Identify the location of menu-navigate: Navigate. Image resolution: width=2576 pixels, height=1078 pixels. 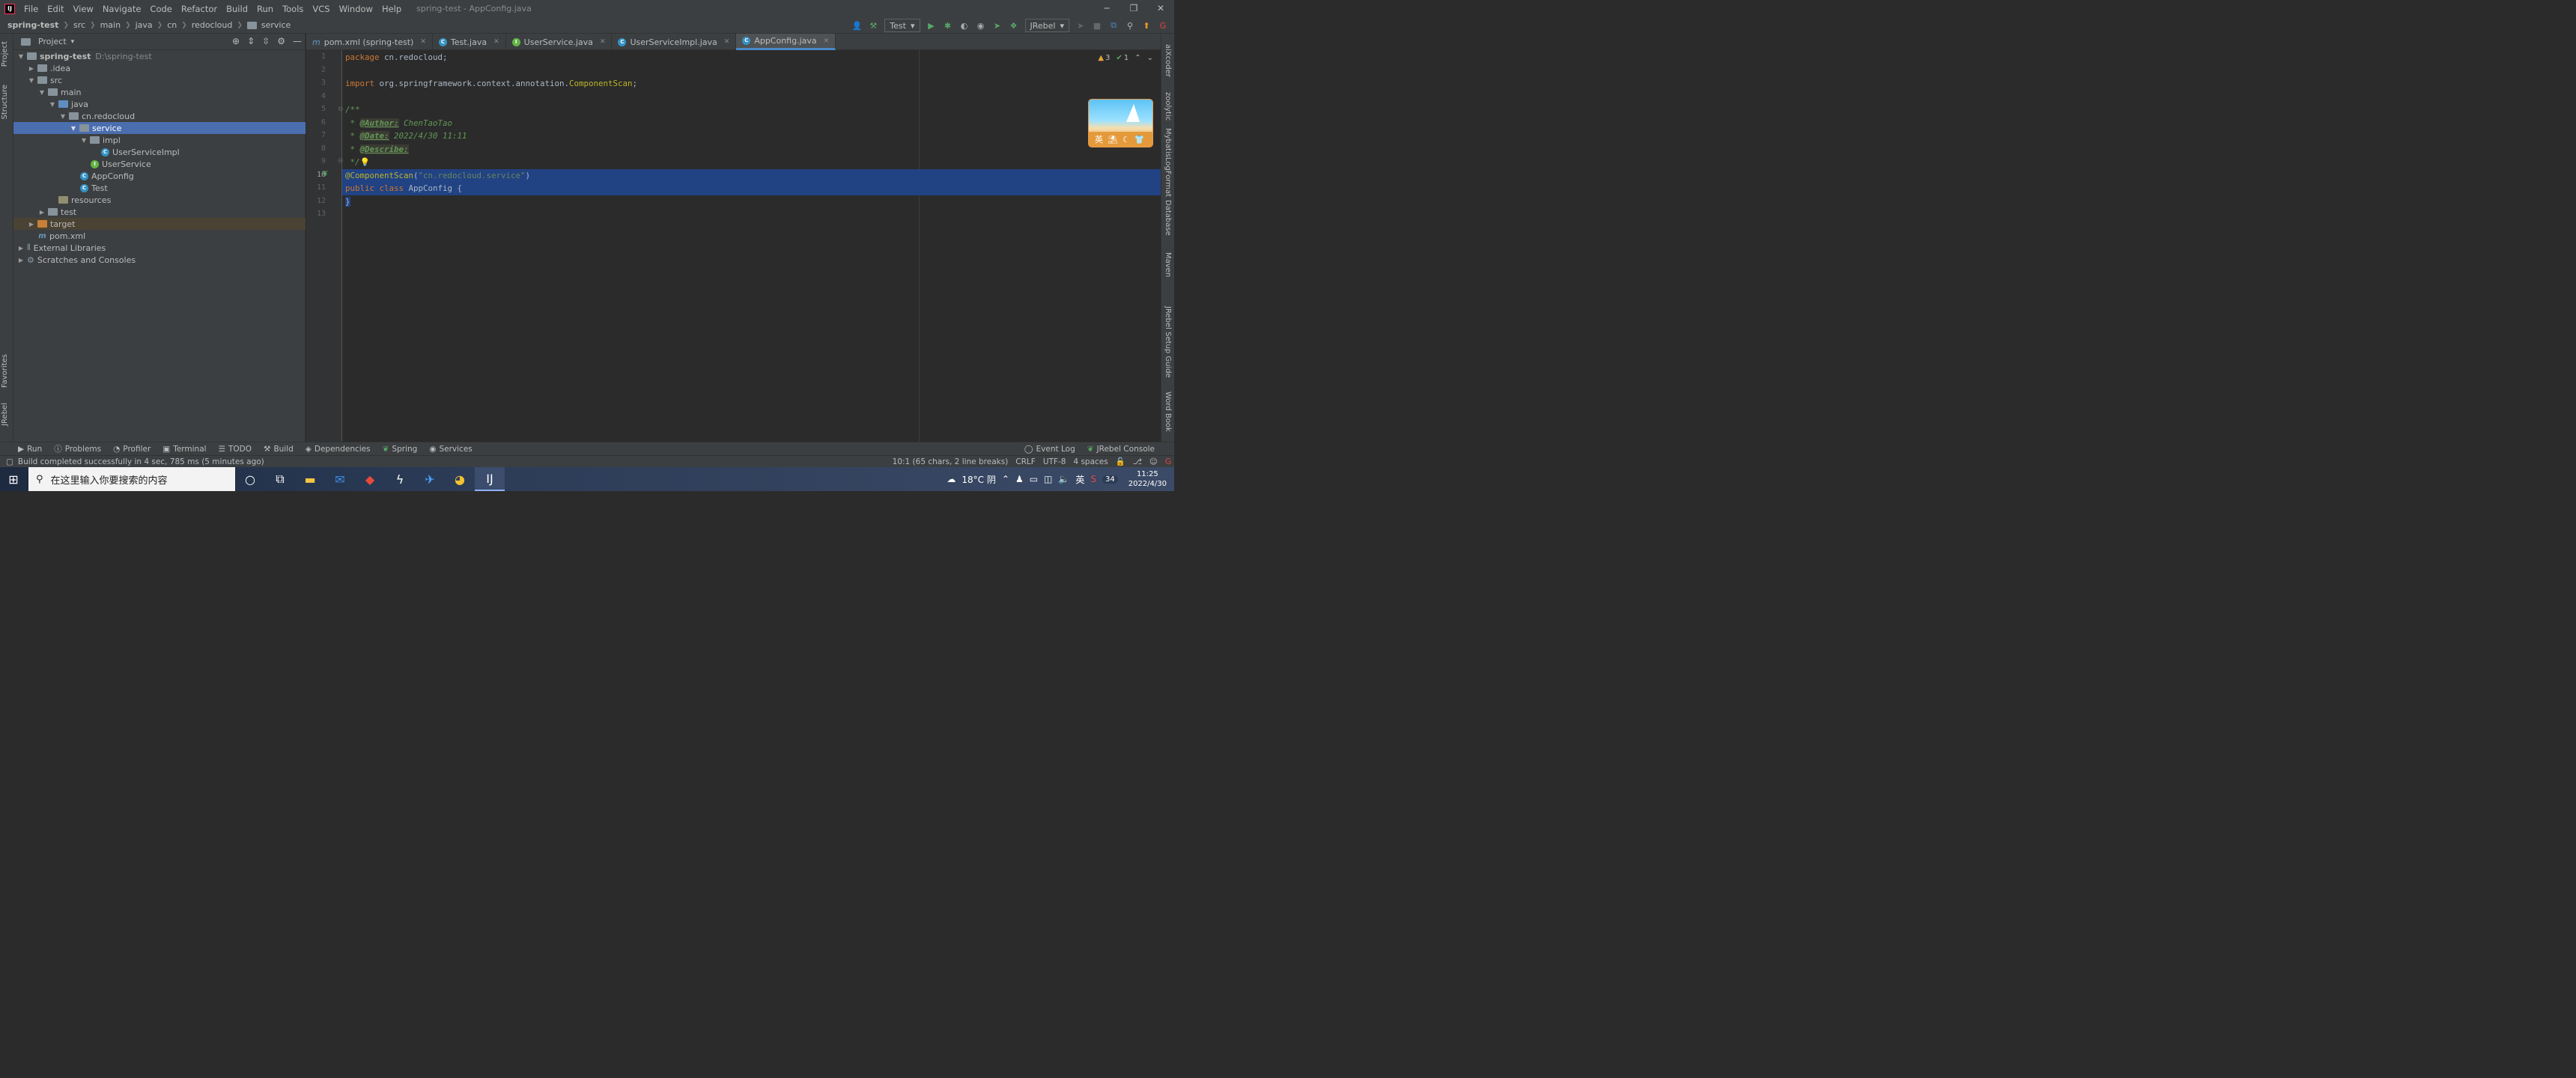
(122, 9).